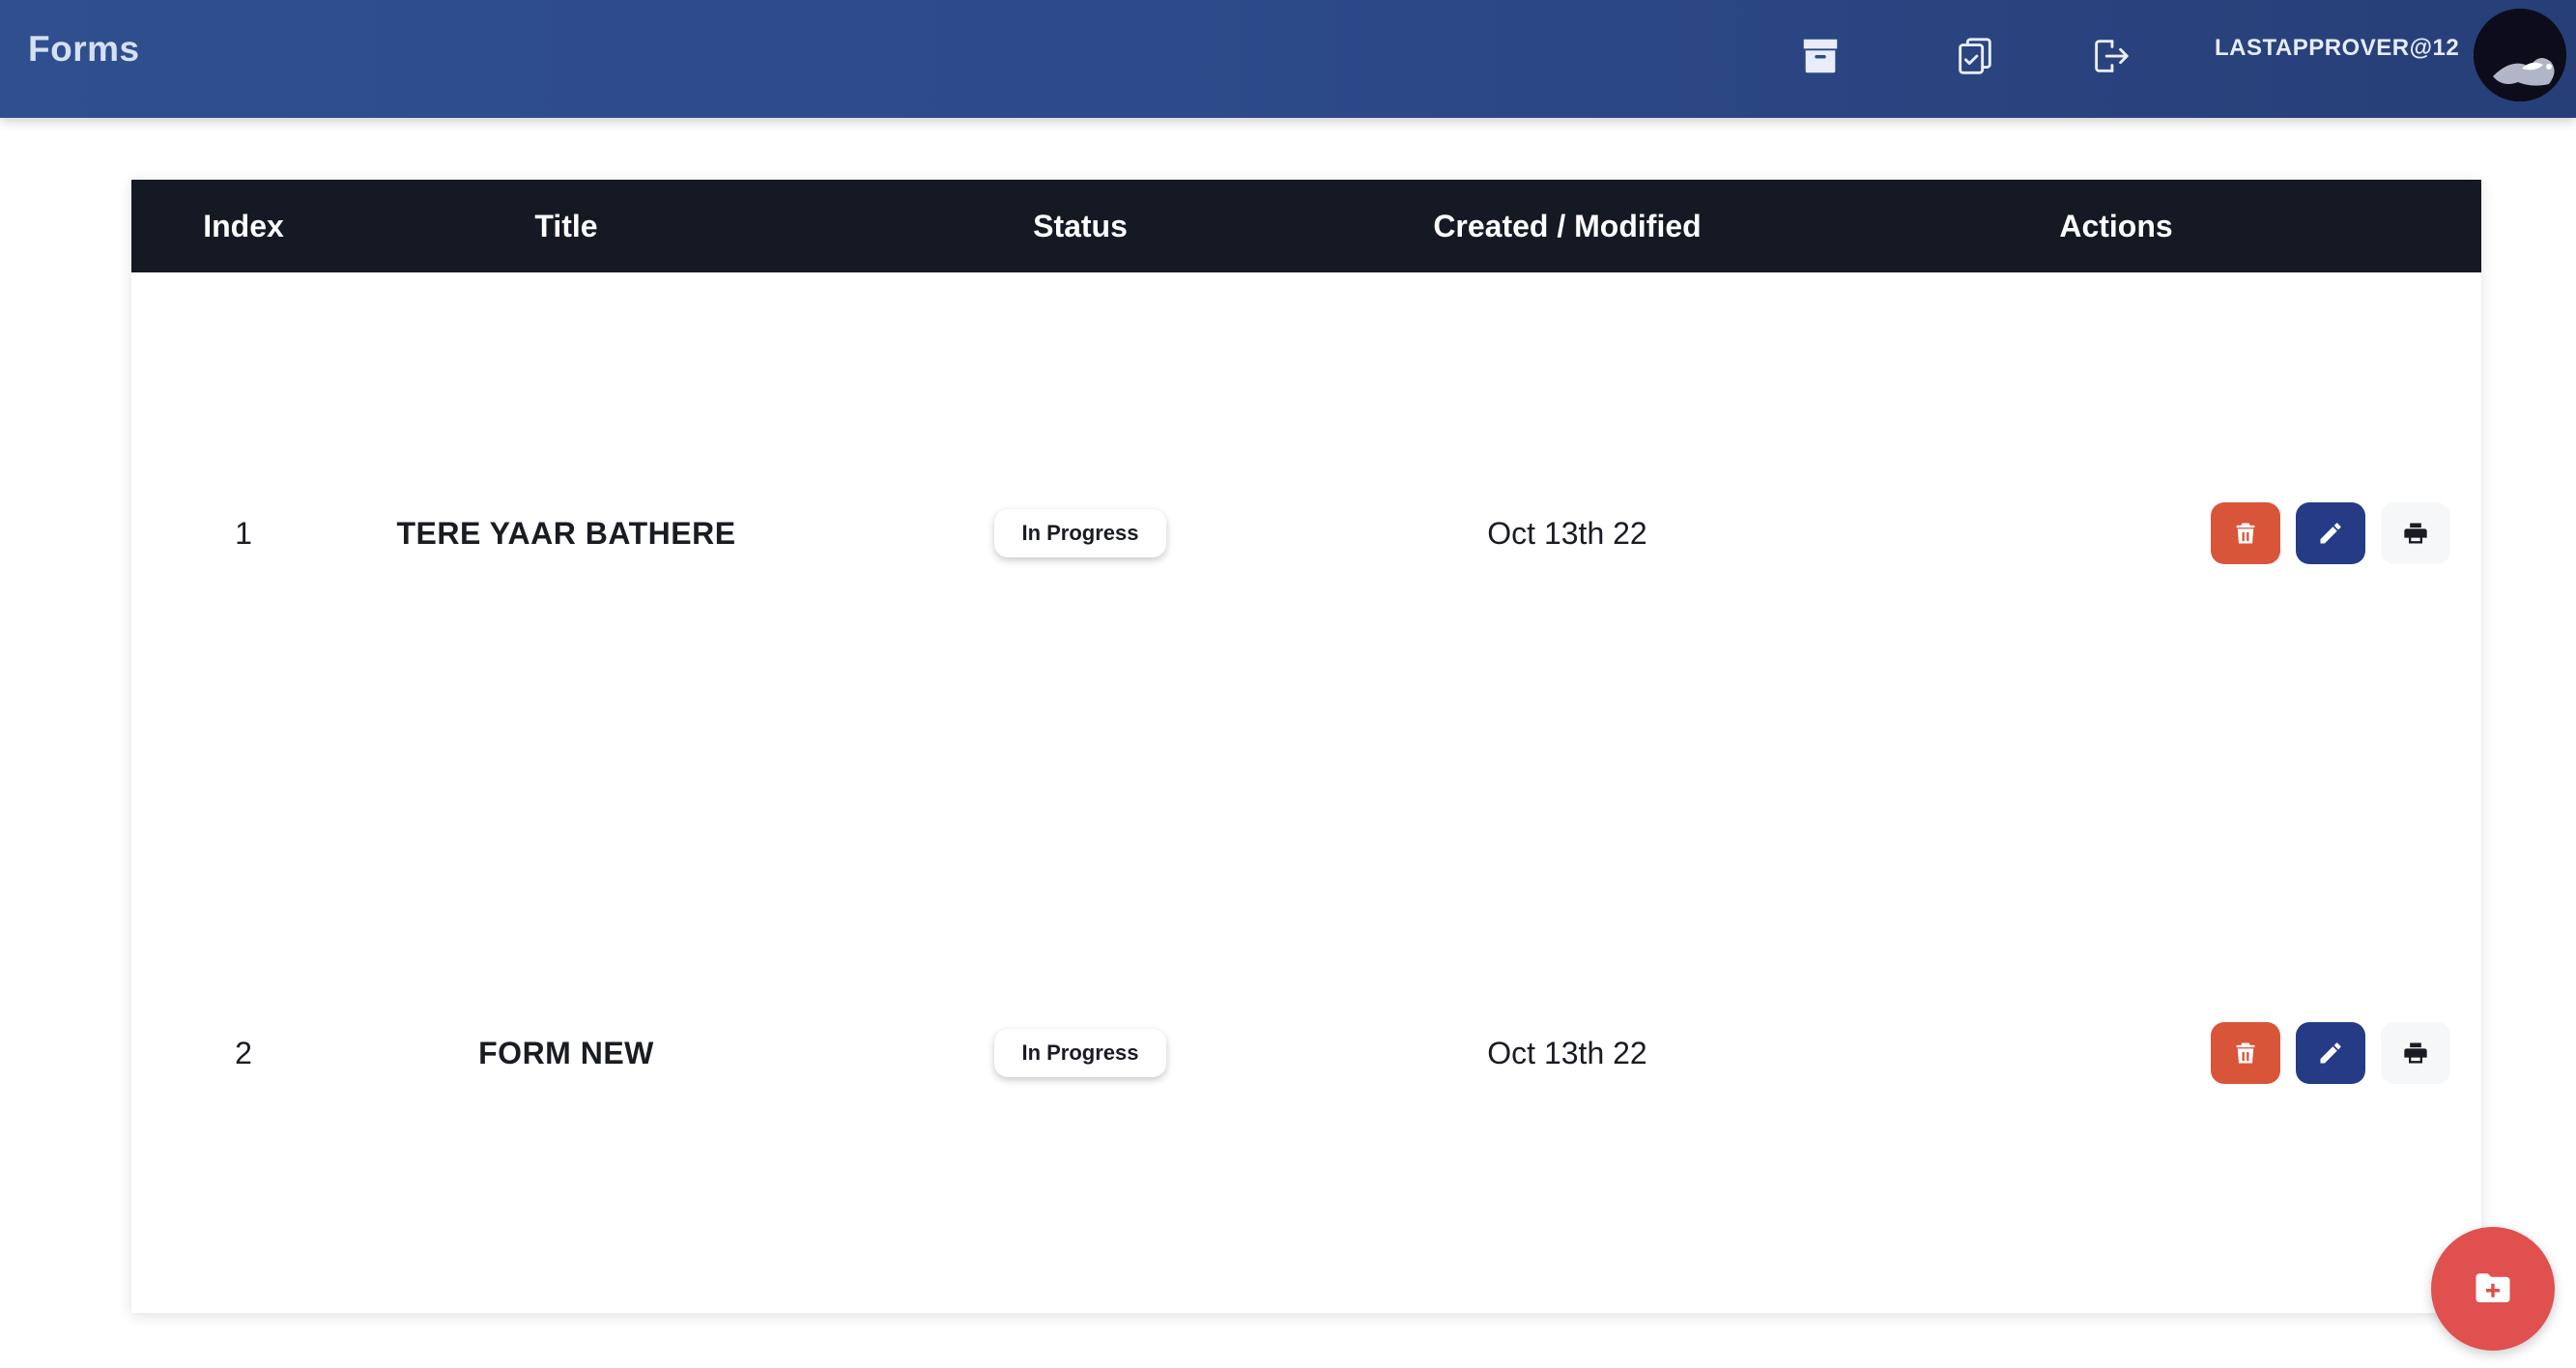  What do you see at coordinates (566, 533) in the screenshot?
I see `row-title: TERE YAAR BATHERE` at bounding box center [566, 533].